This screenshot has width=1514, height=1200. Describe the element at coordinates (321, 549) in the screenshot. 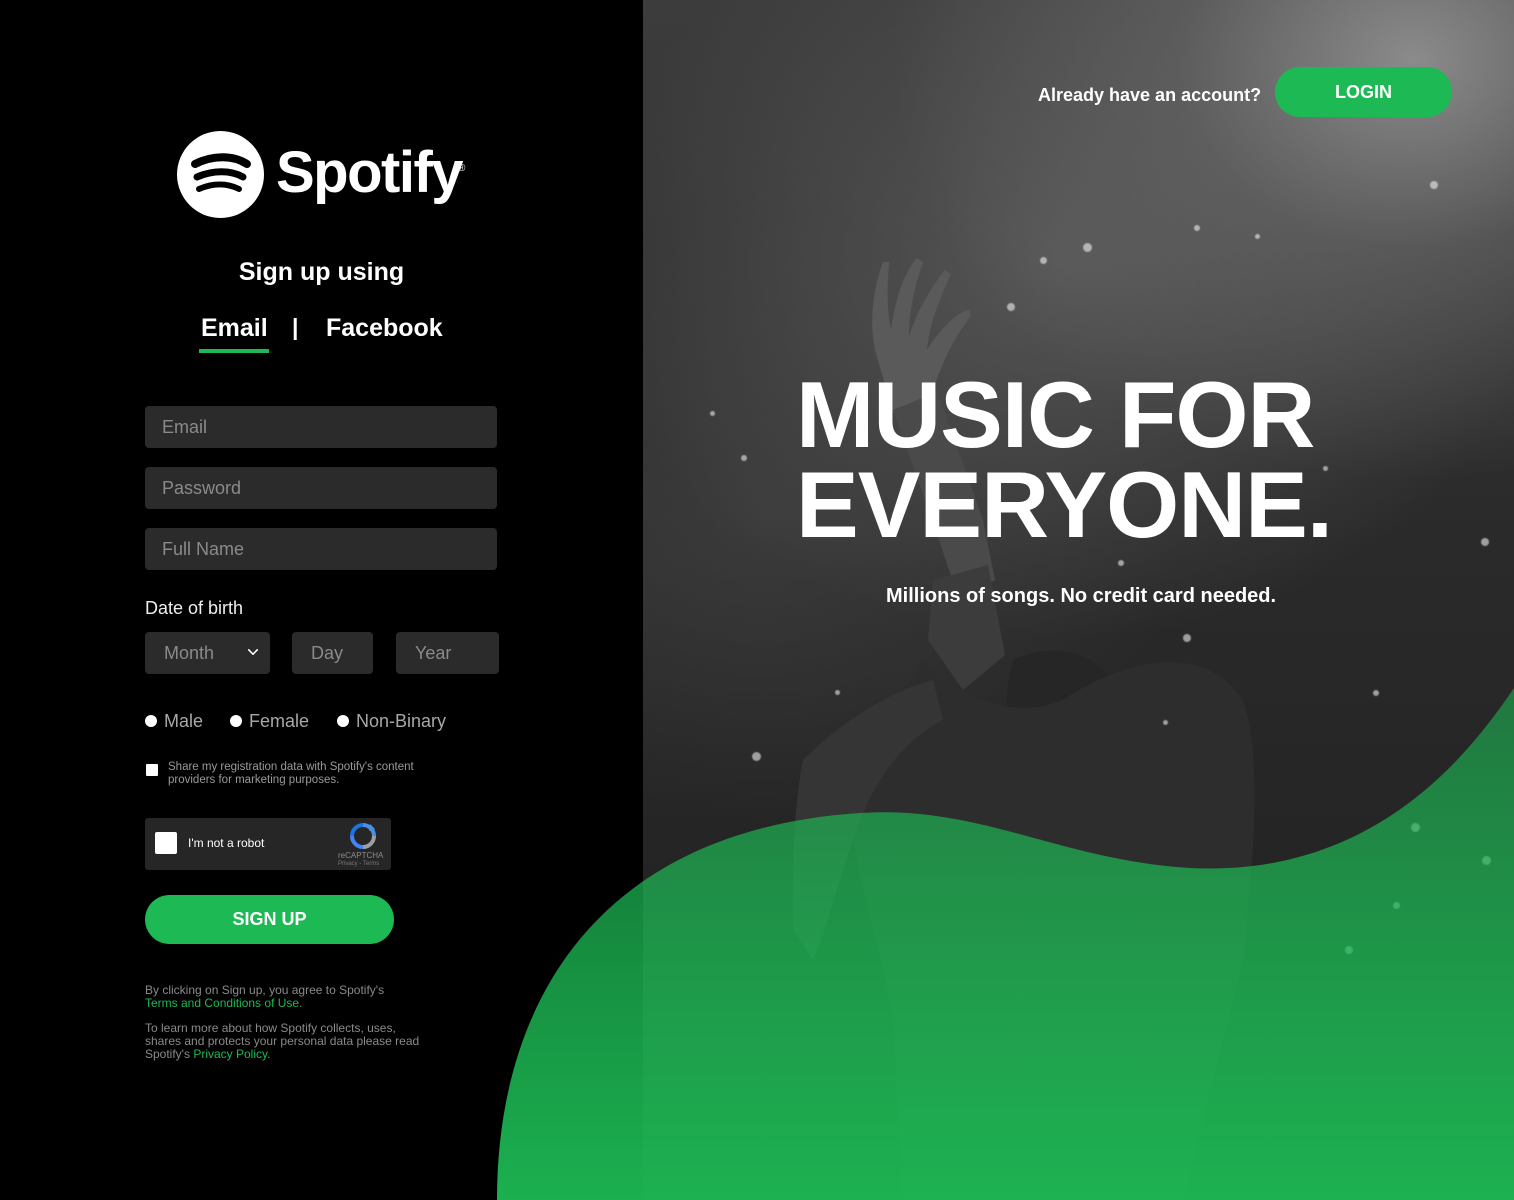

I see `full-name-input` at that location.